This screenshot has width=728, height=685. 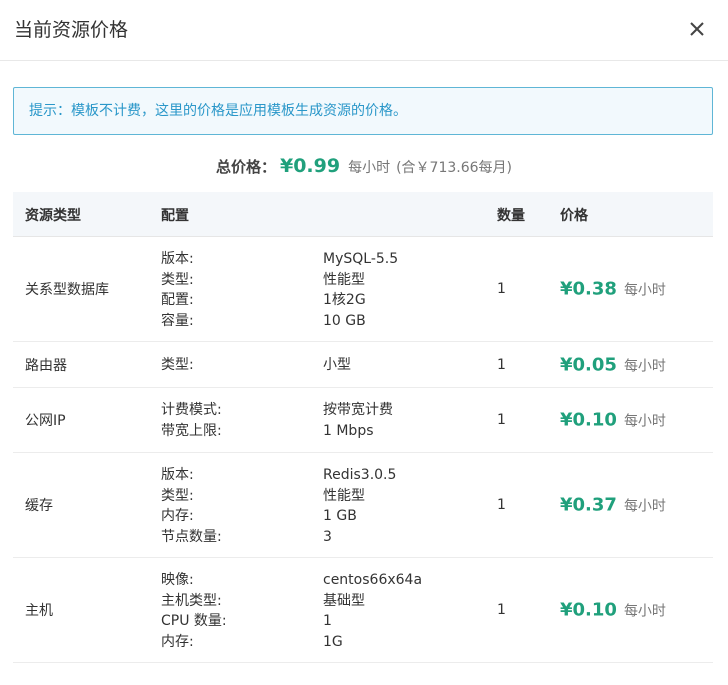 What do you see at coordinates (372, 611) in the screenshot?
I see `config-values-cell: centos66x64a 基础型 1 1G` at bounding box center [372, 611].